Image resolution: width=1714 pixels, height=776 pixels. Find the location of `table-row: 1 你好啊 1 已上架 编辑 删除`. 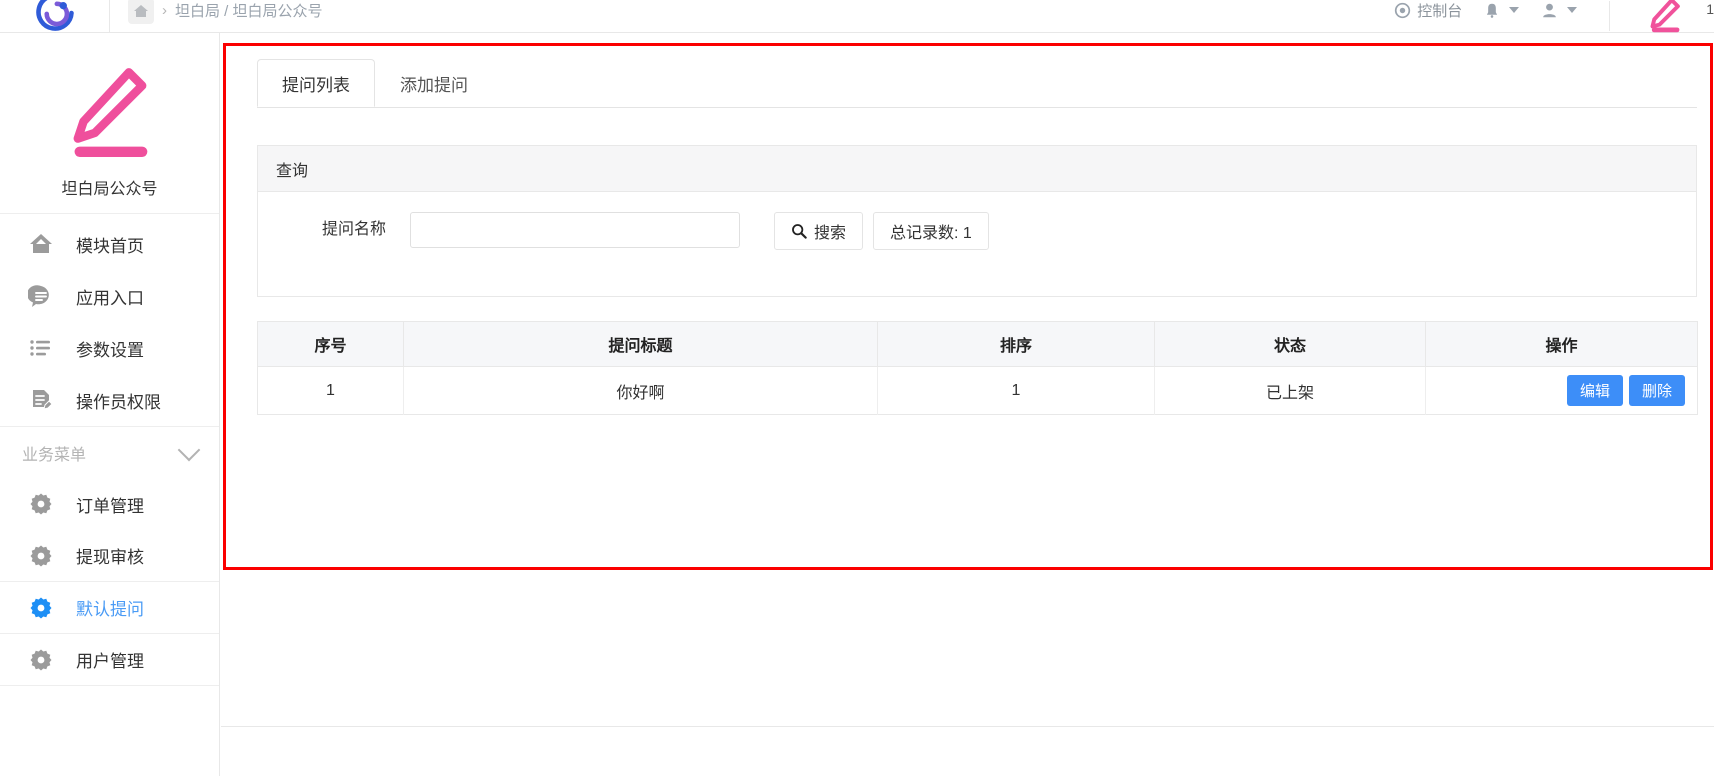

table-row: 1 你好啊 1 已上架 编辑 删除 is located at coordinates (977, 390).